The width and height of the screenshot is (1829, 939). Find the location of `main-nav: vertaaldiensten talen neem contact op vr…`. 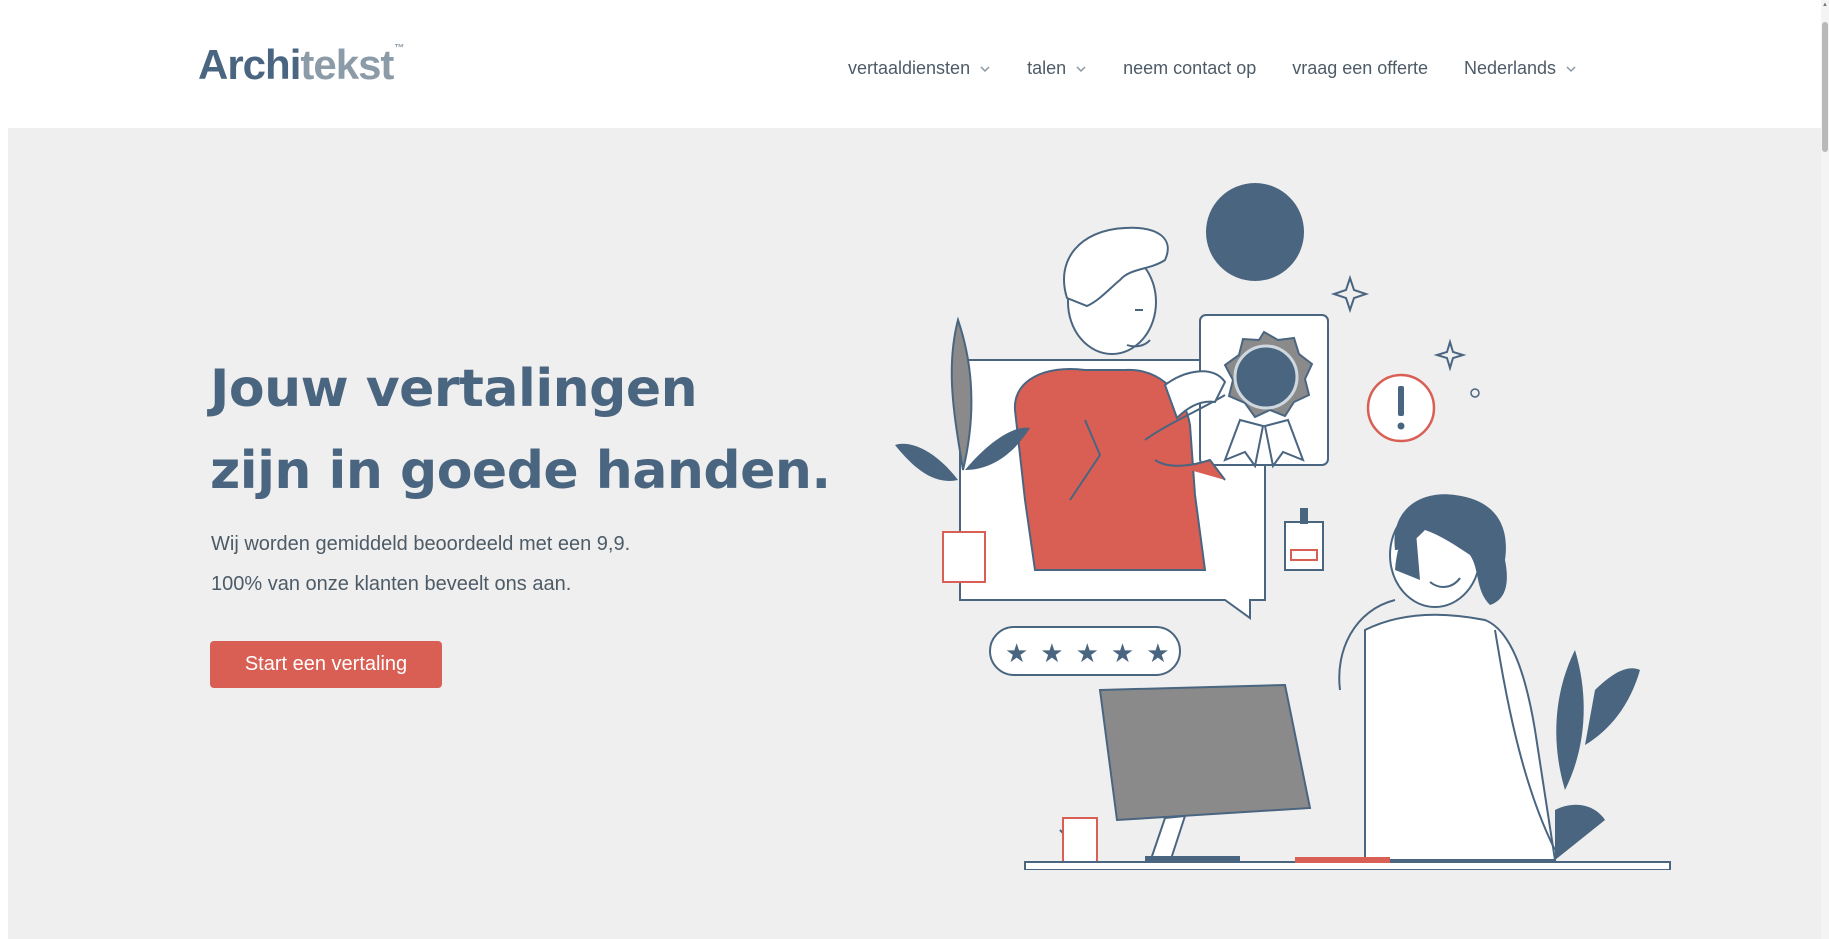

main-nav: vertaaldiensten talen neem contact op vr… is located at coordinates (1212, 68).